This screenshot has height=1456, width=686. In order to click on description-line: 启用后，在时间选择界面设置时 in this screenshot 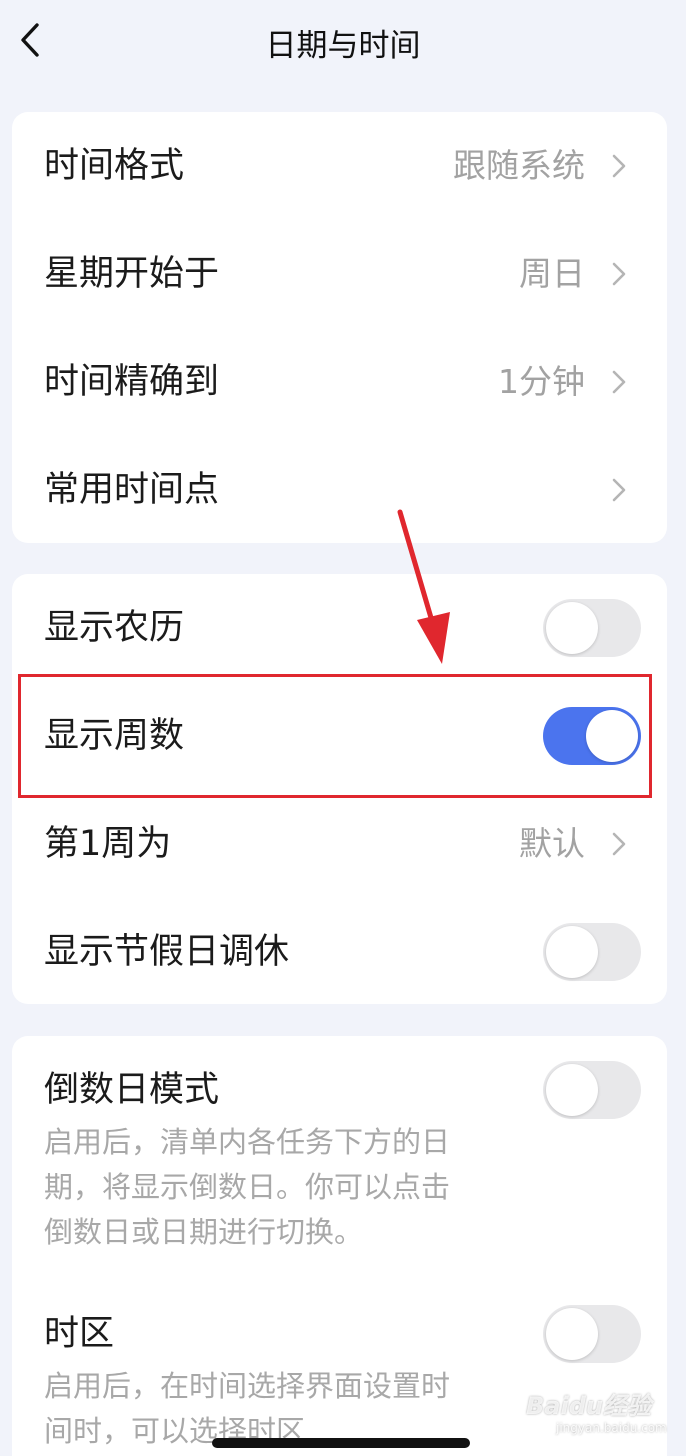, I will do `click(247, 1386)`.